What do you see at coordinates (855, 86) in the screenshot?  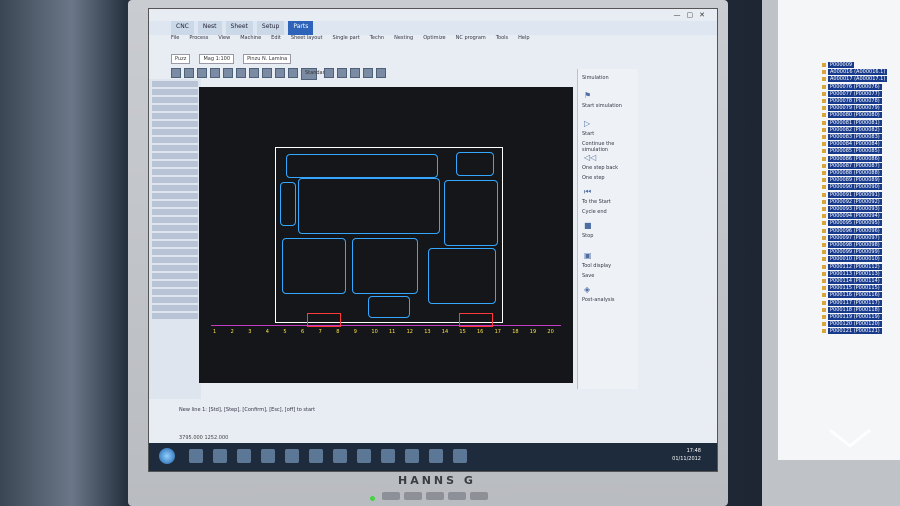 I see `tree-item: P000076 (P000076)` at bounding box center [855, 86].